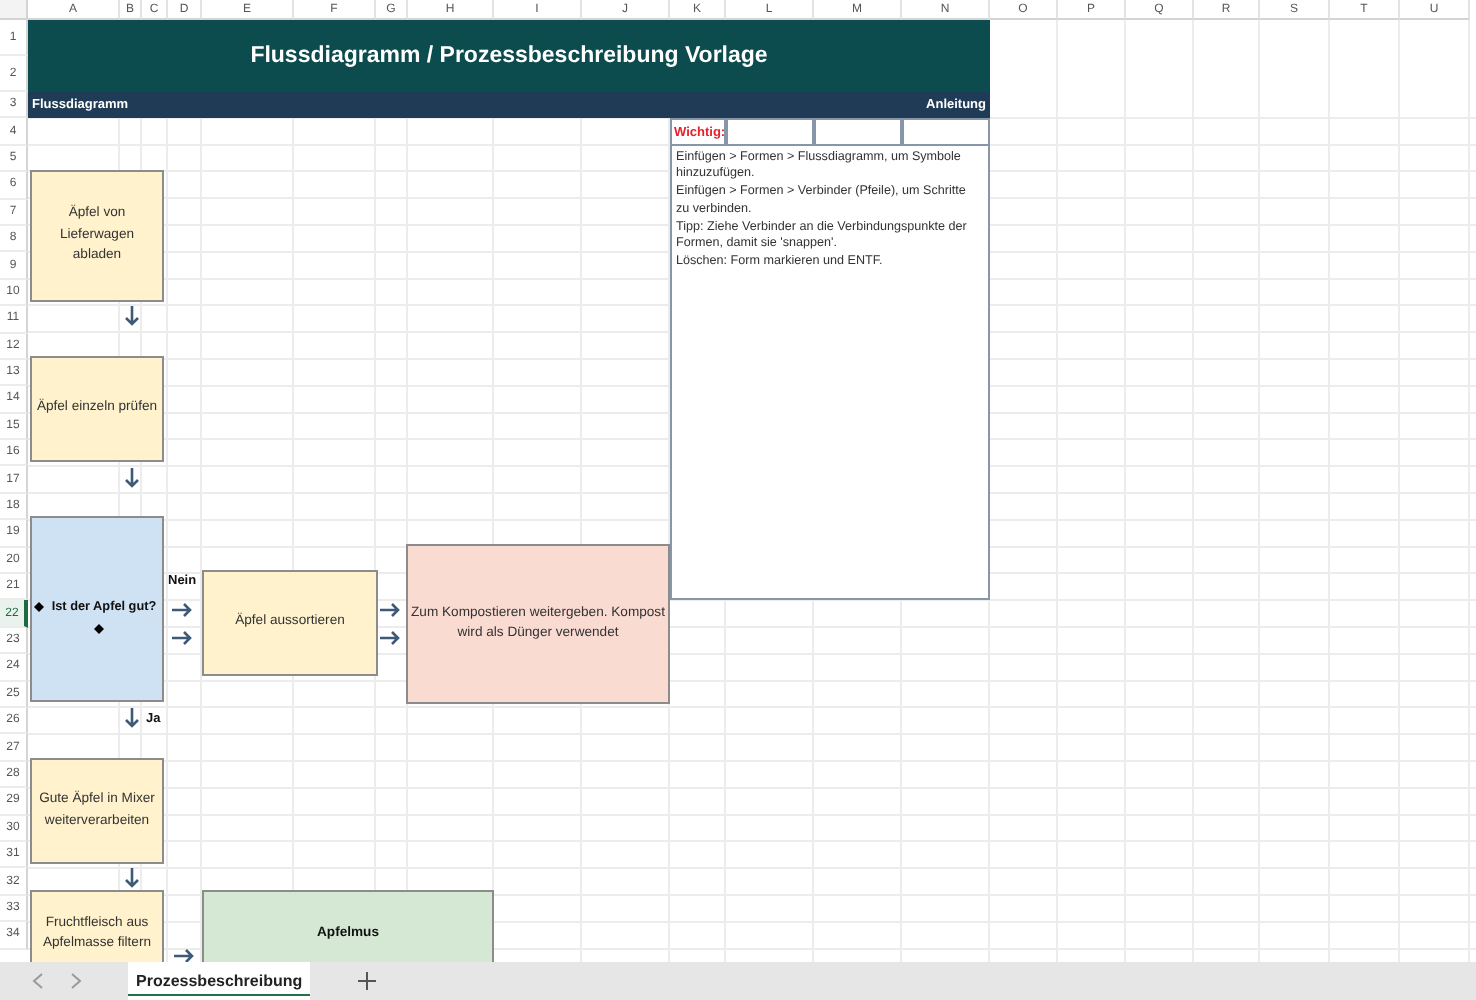  Describe the element at coordinates (509, 56) in the screenshot. I see `title-banner: Flussdiagramm / Prozessbeschreibung Vorlage` at that location.